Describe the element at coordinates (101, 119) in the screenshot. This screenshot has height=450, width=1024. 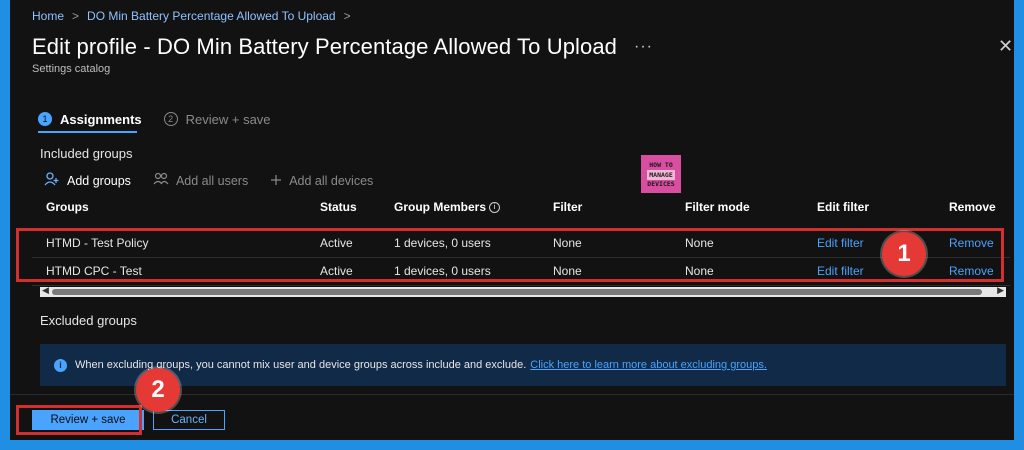
I see `step-label: Assignments` at that location.